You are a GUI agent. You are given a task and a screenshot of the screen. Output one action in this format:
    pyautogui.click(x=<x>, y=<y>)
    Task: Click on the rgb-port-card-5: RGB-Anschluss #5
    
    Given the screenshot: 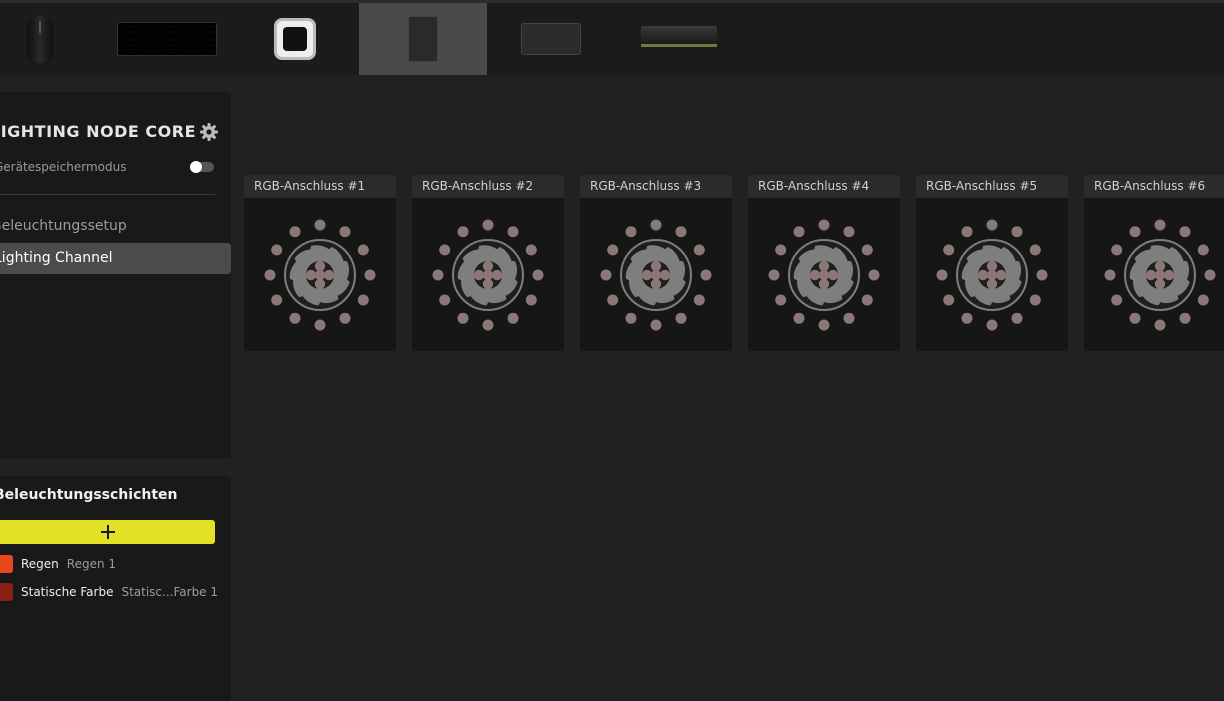 What is the action you would take?
    pyautogui.click(x=992, y=263)
    